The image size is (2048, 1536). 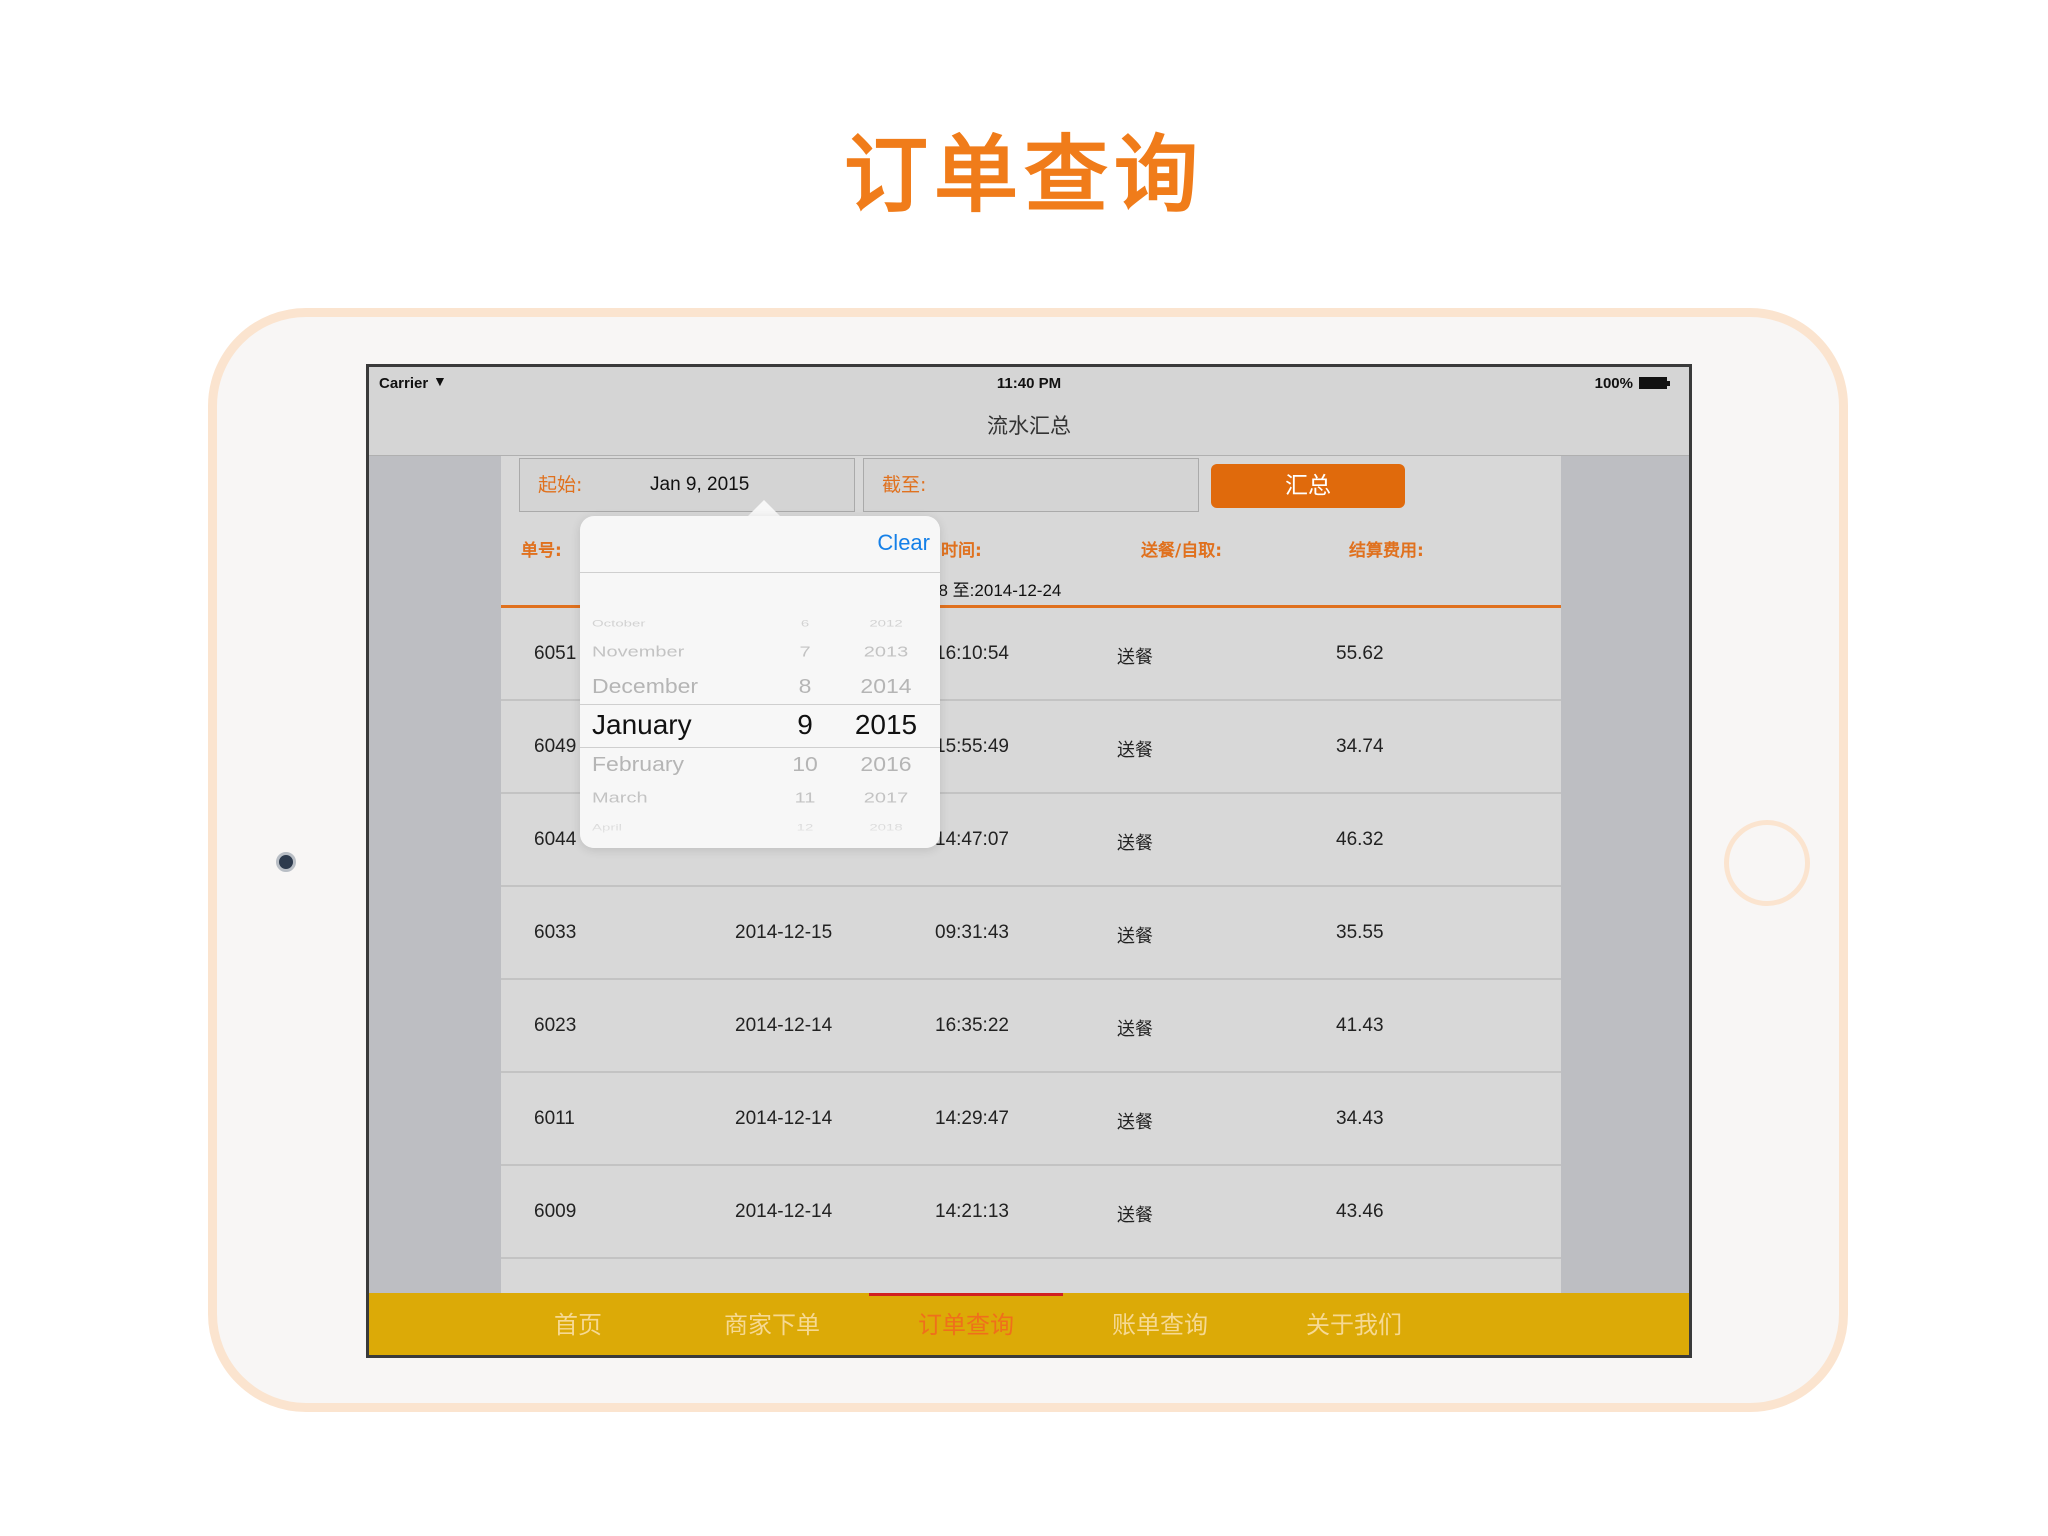 What do you see at coordinates (286, 862) in the screenshot?
I see `camera-icon` at bounding box center [286, 862].